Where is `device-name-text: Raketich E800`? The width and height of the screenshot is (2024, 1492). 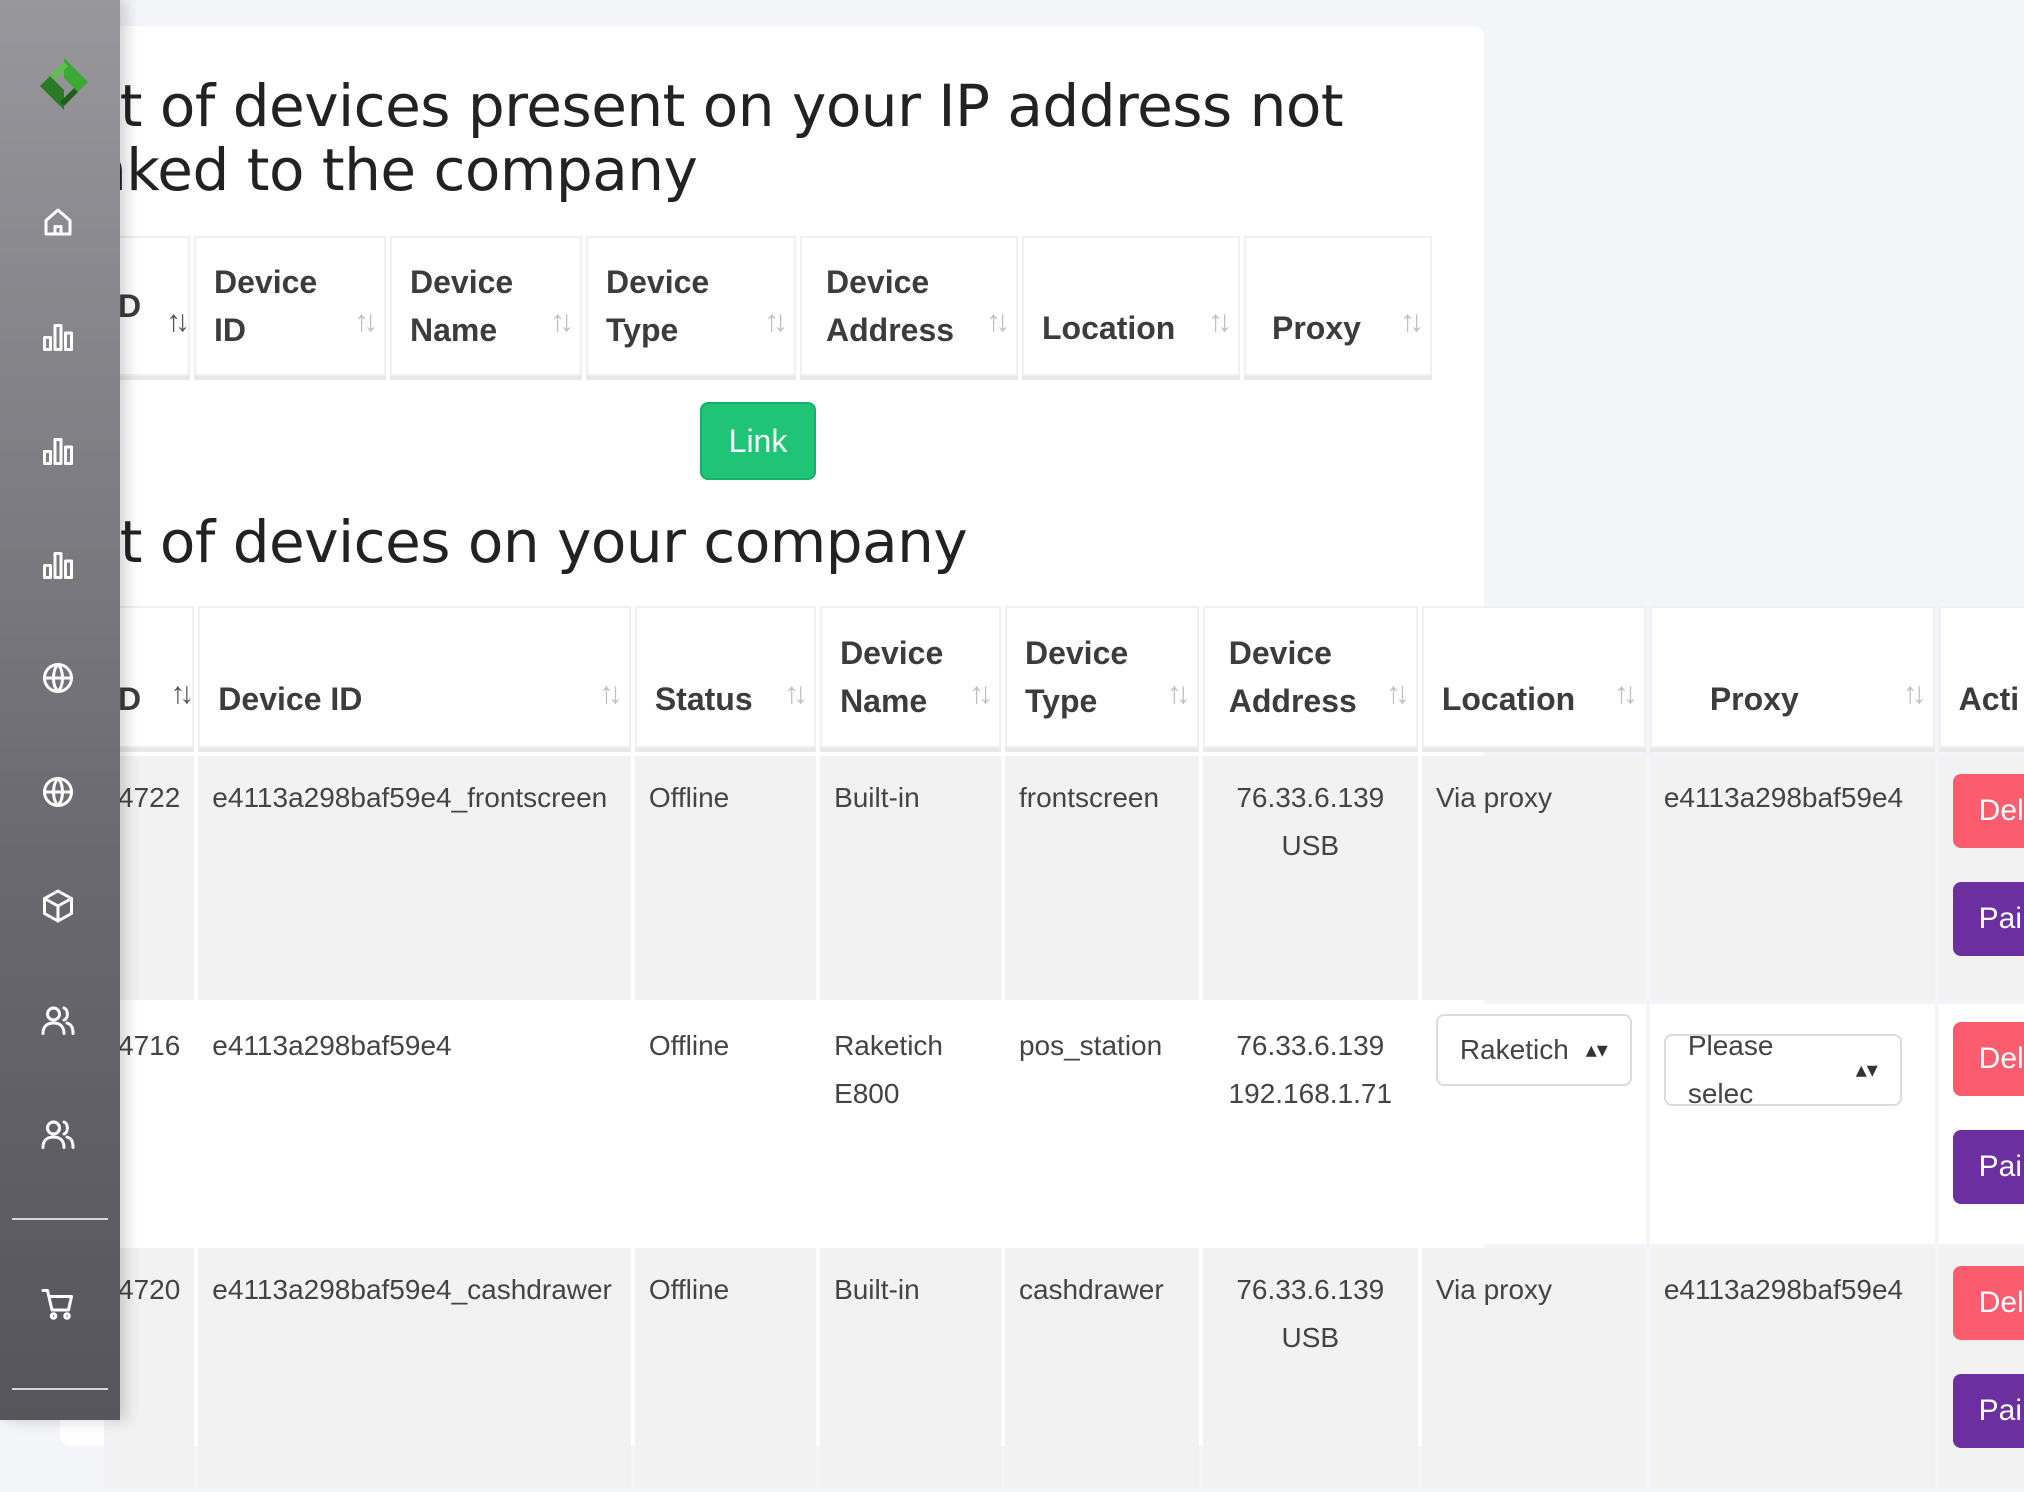
device-name-text: Raketich E800 is located at coordinates (888, 1069).